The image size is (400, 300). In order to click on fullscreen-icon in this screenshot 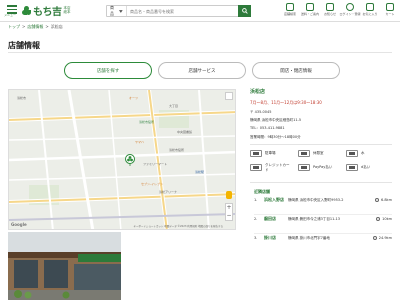, I will do `click(229, 96)`.